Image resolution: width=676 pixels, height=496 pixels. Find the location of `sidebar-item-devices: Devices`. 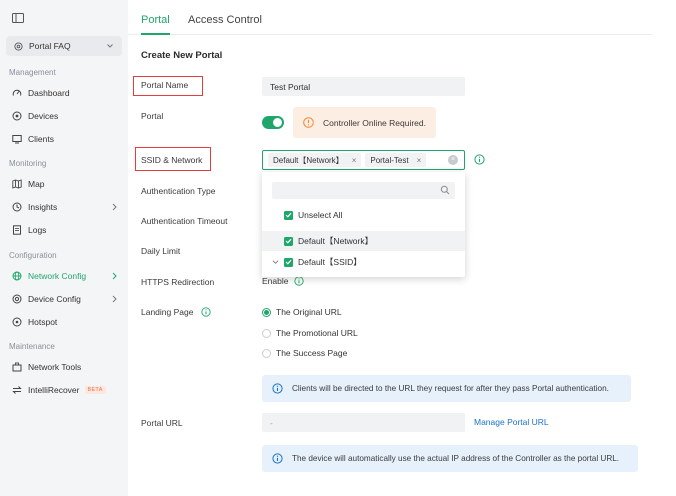

sidebar-item-devices: Devices is located at coordinates (66, 116).